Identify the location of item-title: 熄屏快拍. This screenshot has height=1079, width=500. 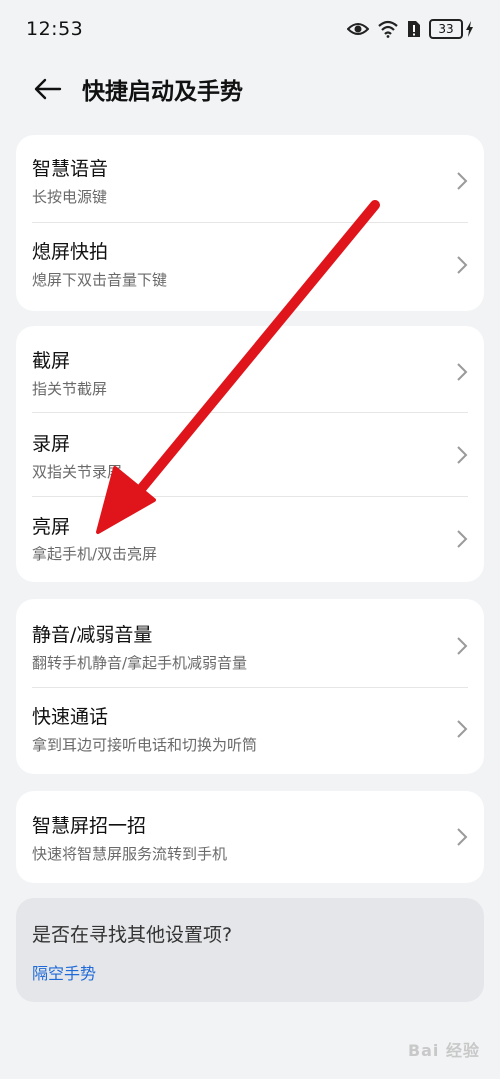
(70, 252).